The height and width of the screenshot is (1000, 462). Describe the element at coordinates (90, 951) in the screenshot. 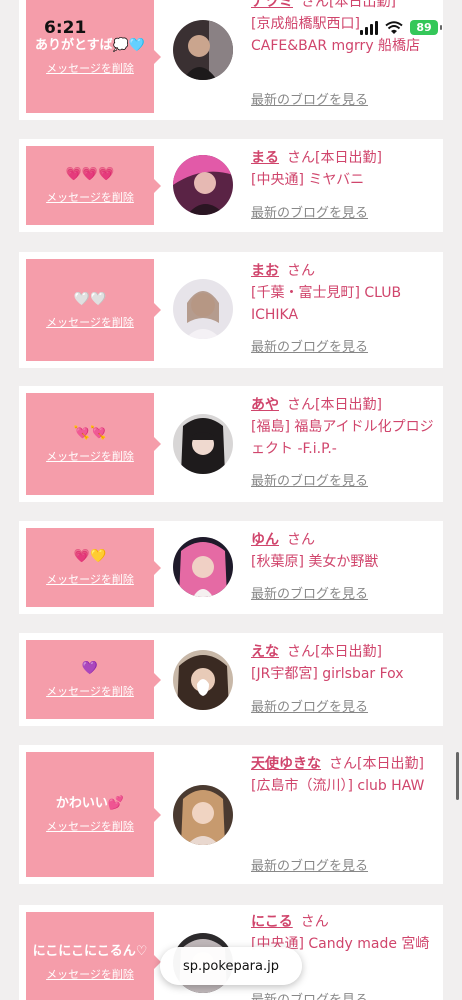

I see `message-text: にこにこにこるん♡` at that location.